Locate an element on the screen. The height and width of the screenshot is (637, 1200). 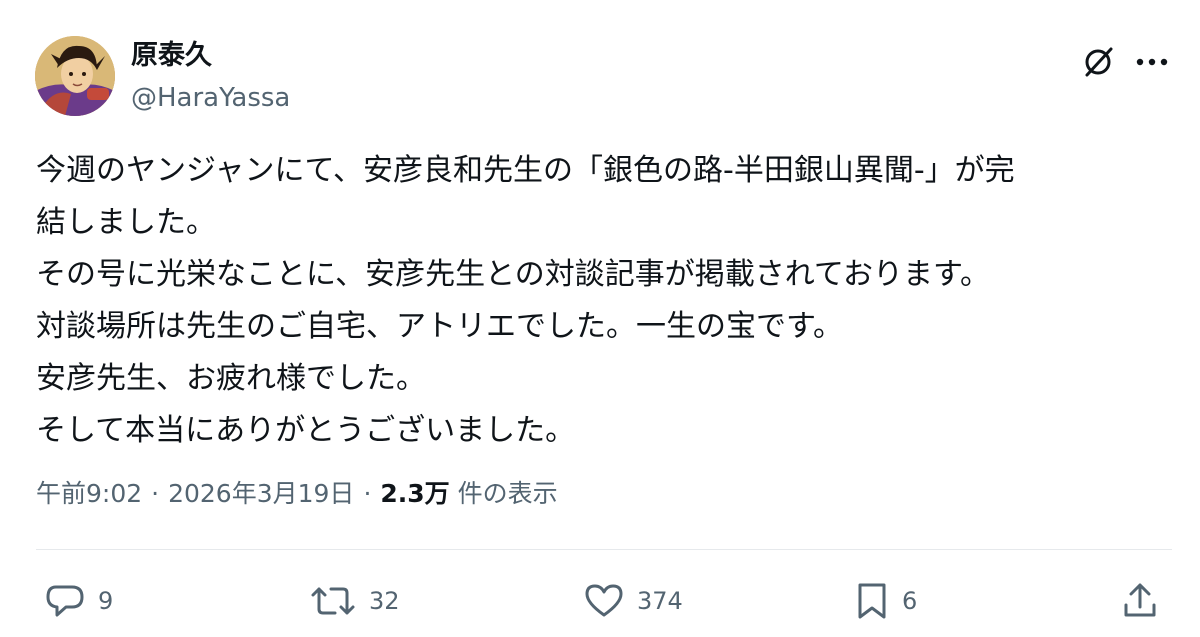
views-label: 件の表示 is located at coordinates (508, 493).